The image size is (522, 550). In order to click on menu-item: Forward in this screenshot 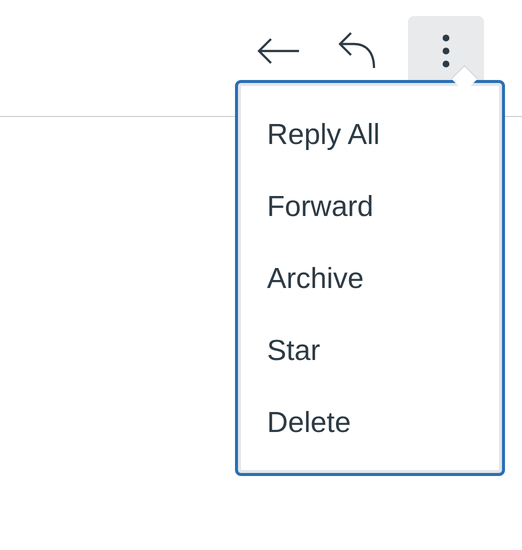, I will do `click(370, 207)`.